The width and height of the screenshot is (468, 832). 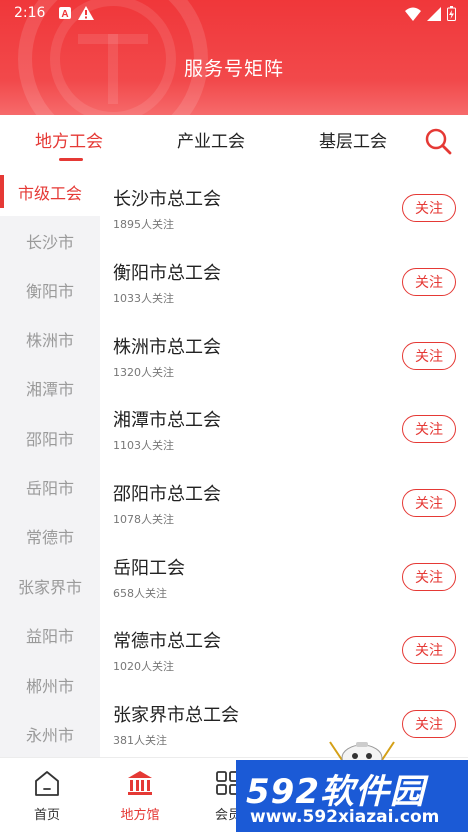 What do you see at coordinates (50, 733) in the screenshot?
I see `sidebar-item-yongzhou: 永州市` at bounding box center [50, 733].